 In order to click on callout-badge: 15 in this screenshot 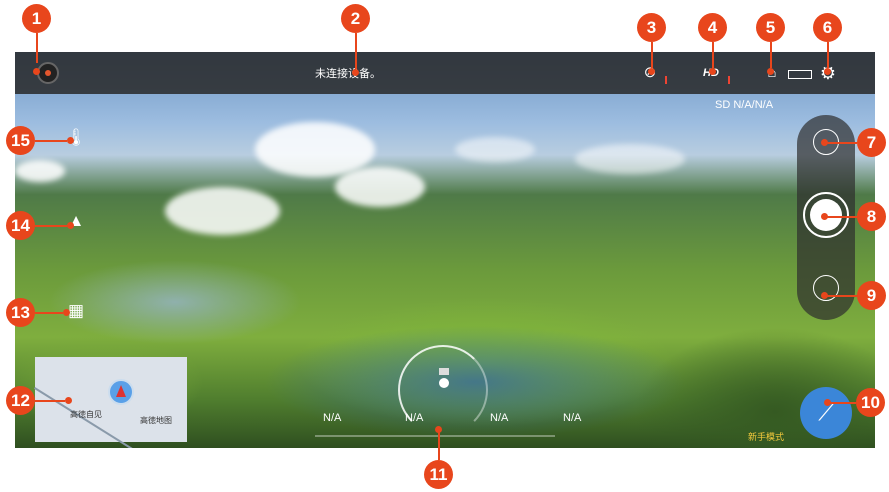, I will do `click(20, 140)`.